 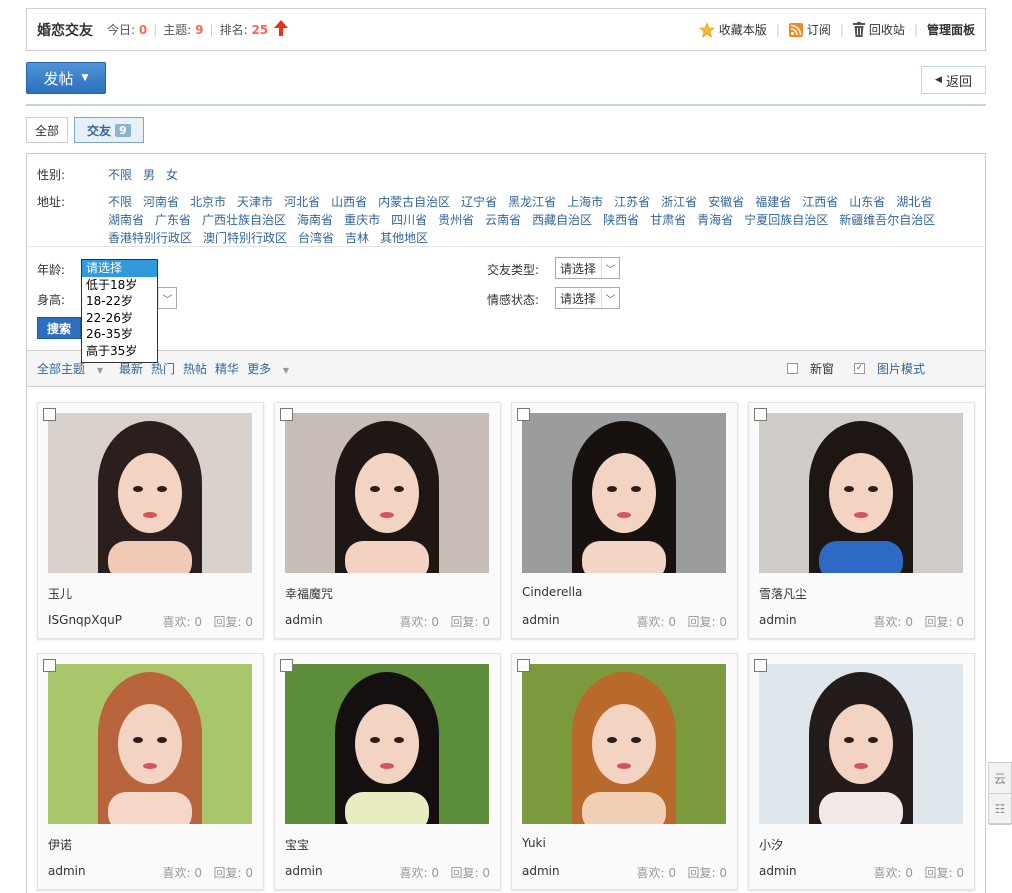 What do you see at coordinates (60, 593) in the screenshot?
I see `card-title: 玉儿` at bounding box center [60, 593].